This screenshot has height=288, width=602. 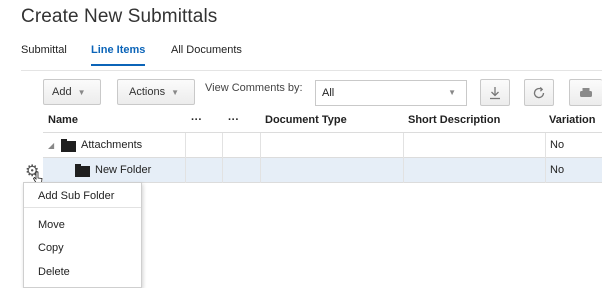 I want to click on folder-context-menu: Add Sub Folder Move Copy Delete, so click(x=82, y=235).